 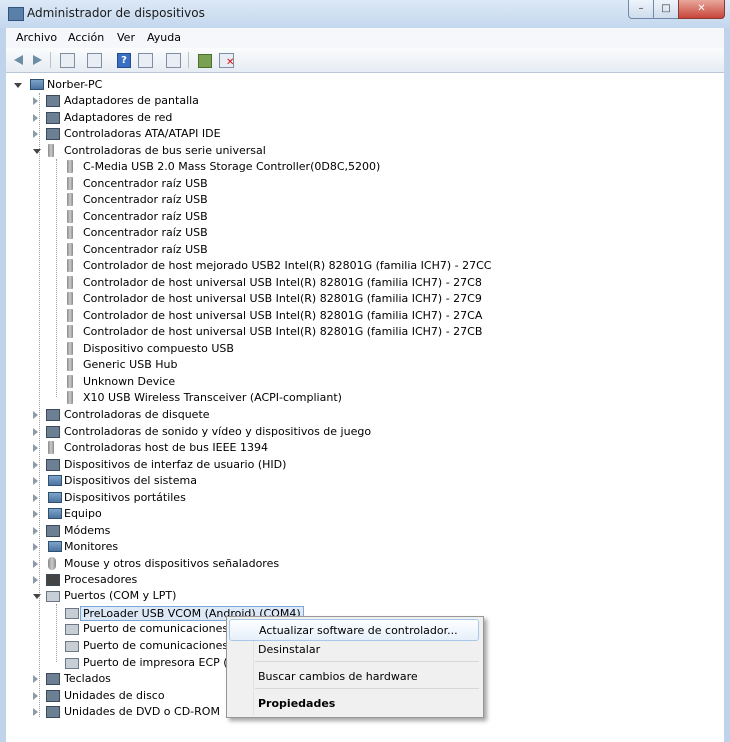 I want to click on category-label: Controladoras de bus serie universal, so click(x=165, y=150).